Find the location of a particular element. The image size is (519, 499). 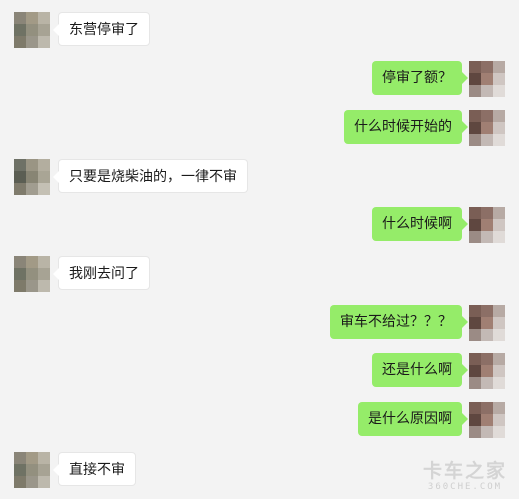

message-row-outgoing: 是什么原因啊 is located at coordinates (259, 421).